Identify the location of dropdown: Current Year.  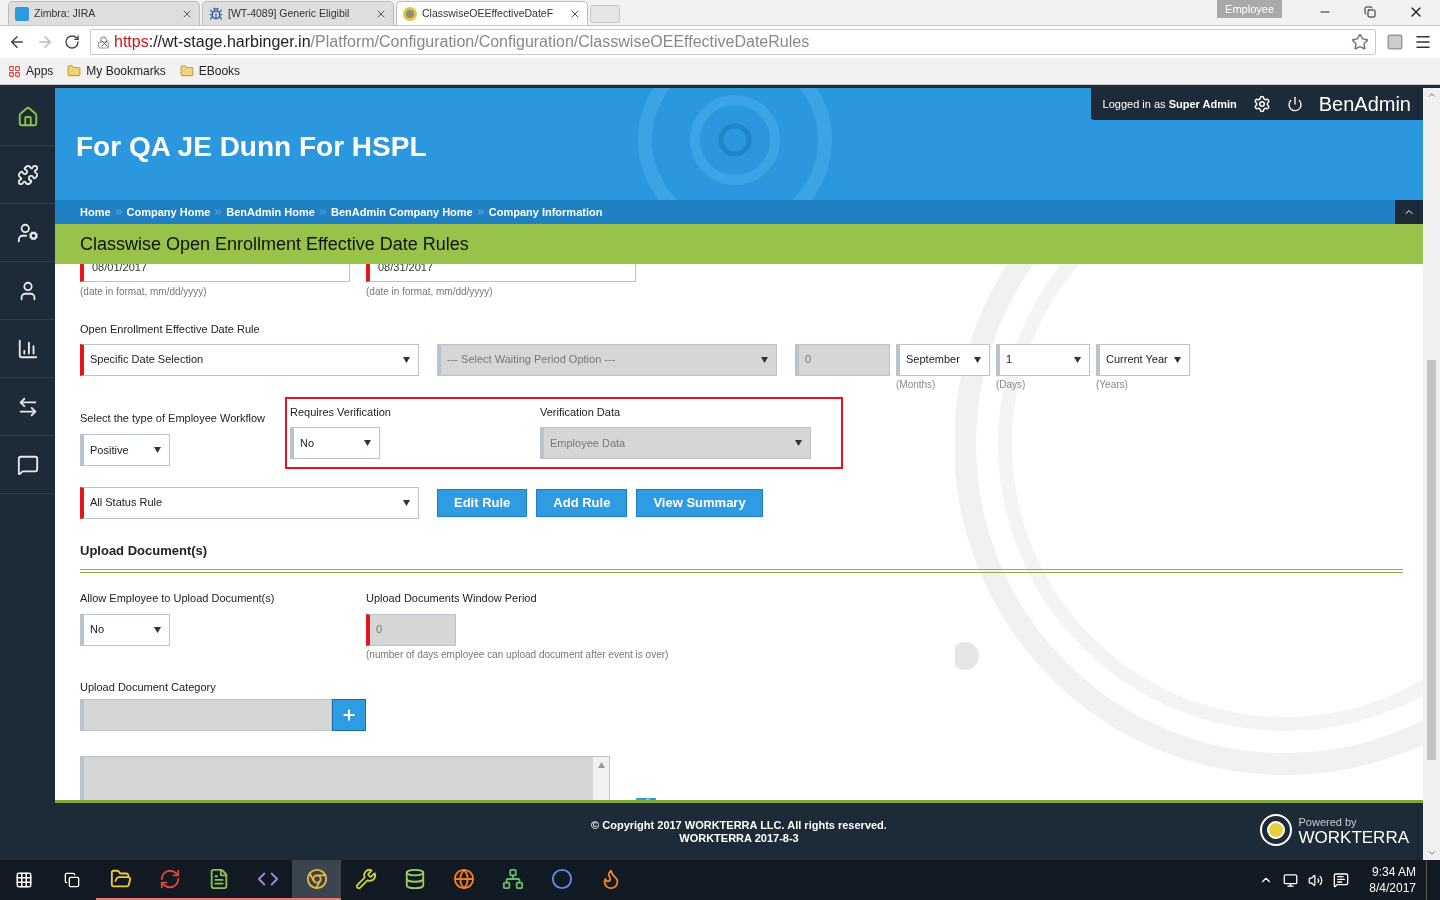
(1143, 359).